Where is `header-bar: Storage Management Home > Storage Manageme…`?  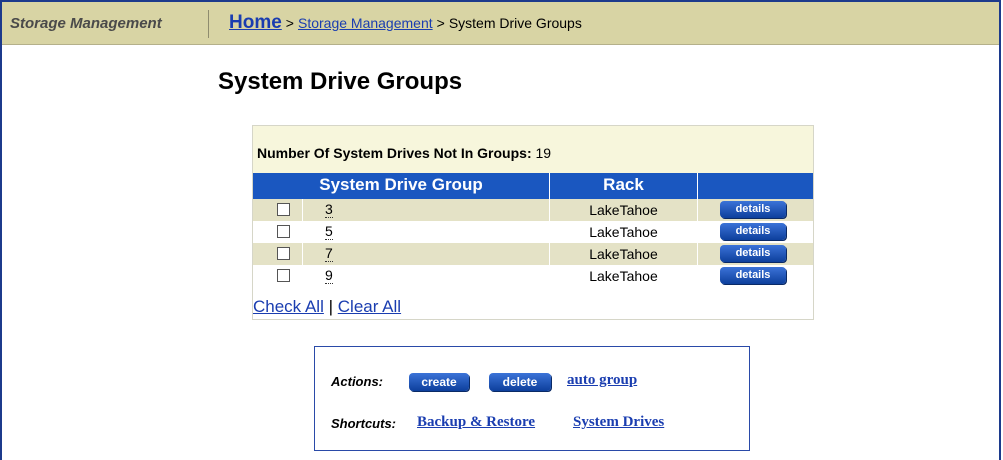 header-bar: Storage Management Home > Storage Manageme… is located at coordinates (500, 23).